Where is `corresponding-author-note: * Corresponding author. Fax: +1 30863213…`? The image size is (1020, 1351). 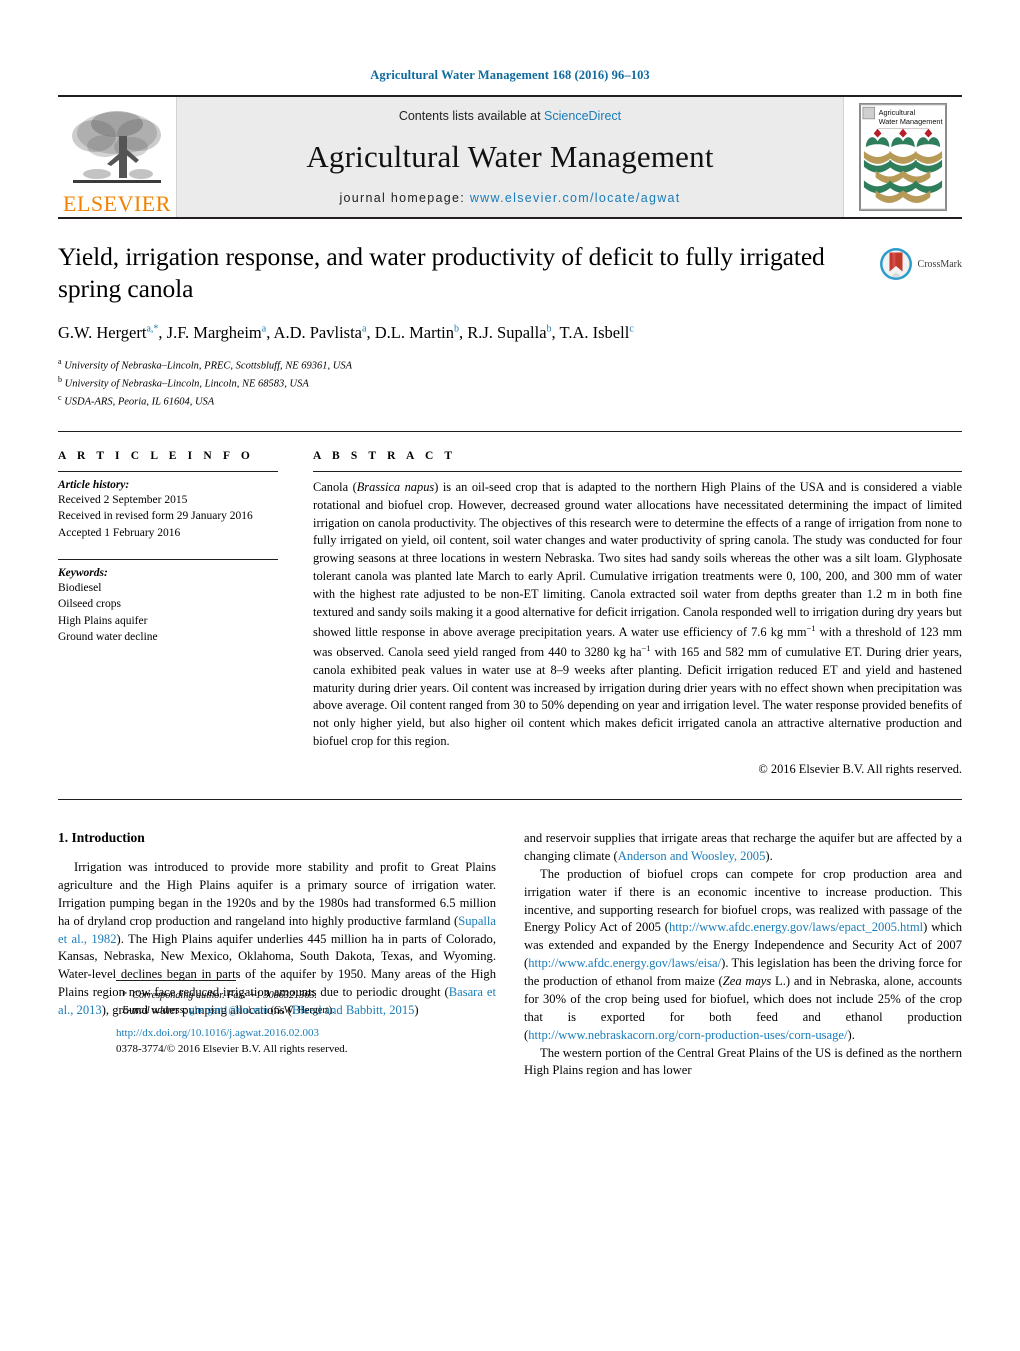
corresponding-author-note: * Corresponding author. Fax: +1 30863213… is located at coordinates (328, 995).